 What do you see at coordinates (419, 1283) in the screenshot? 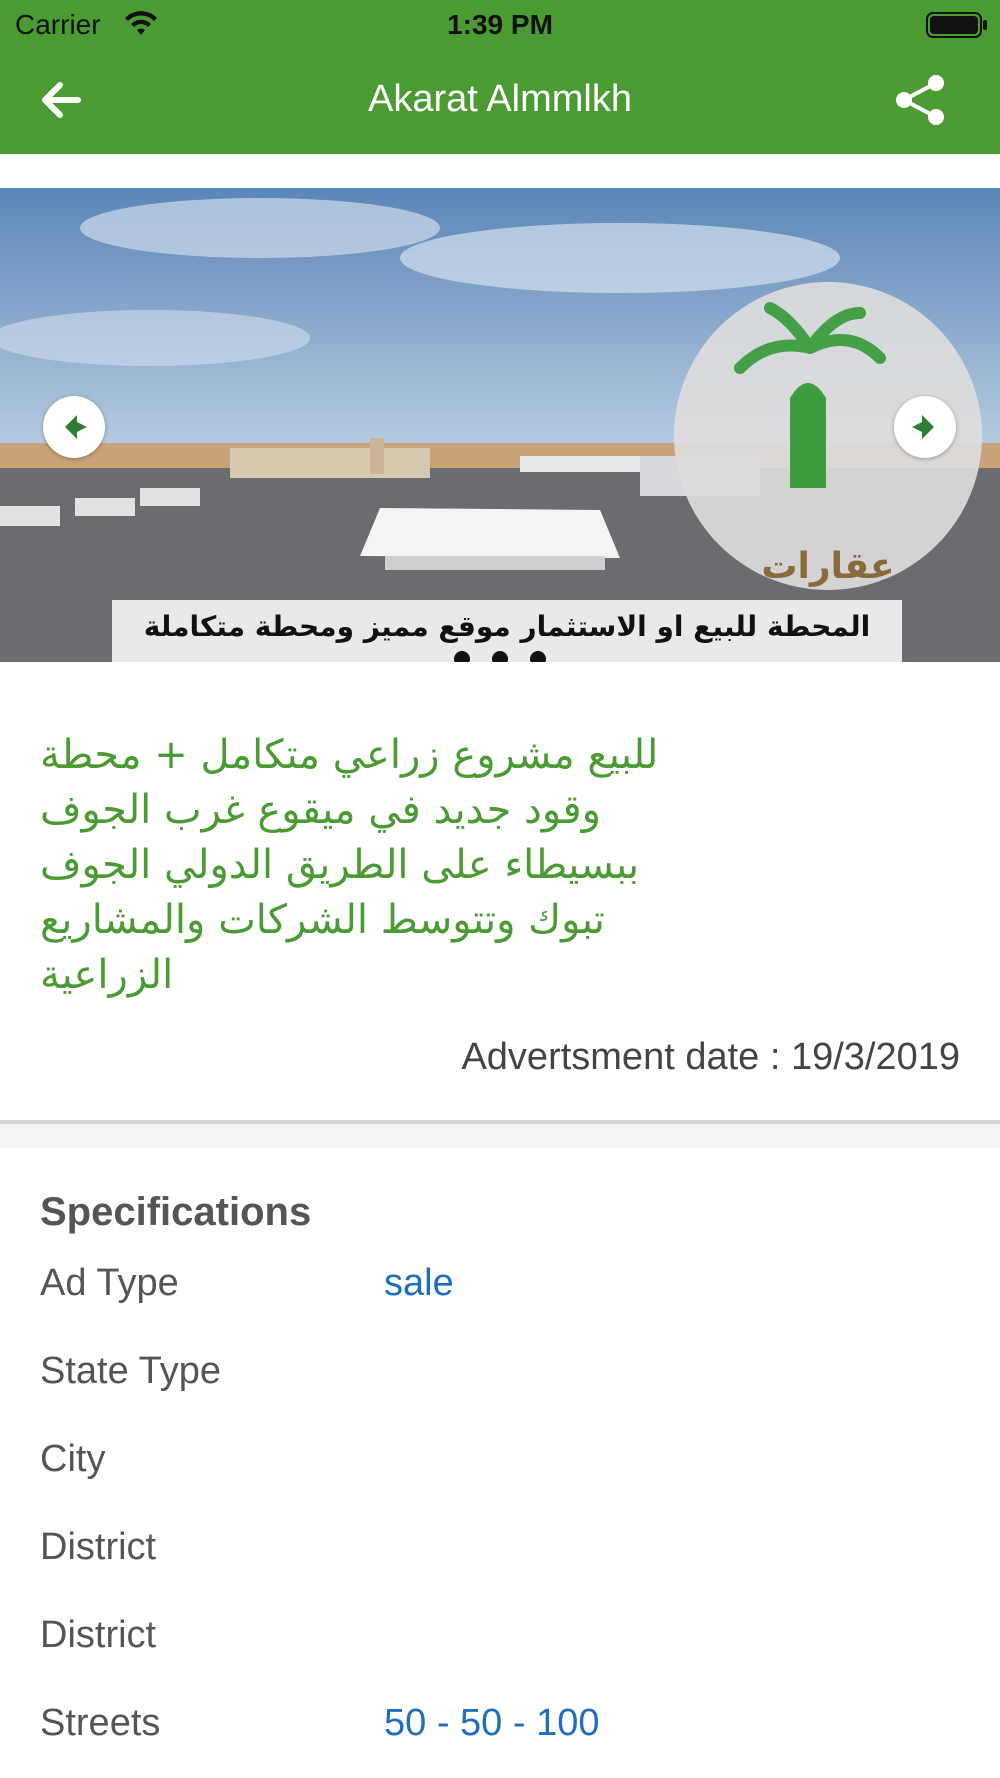
I see `spec-value: sale` at bounding box center [419, 1283].